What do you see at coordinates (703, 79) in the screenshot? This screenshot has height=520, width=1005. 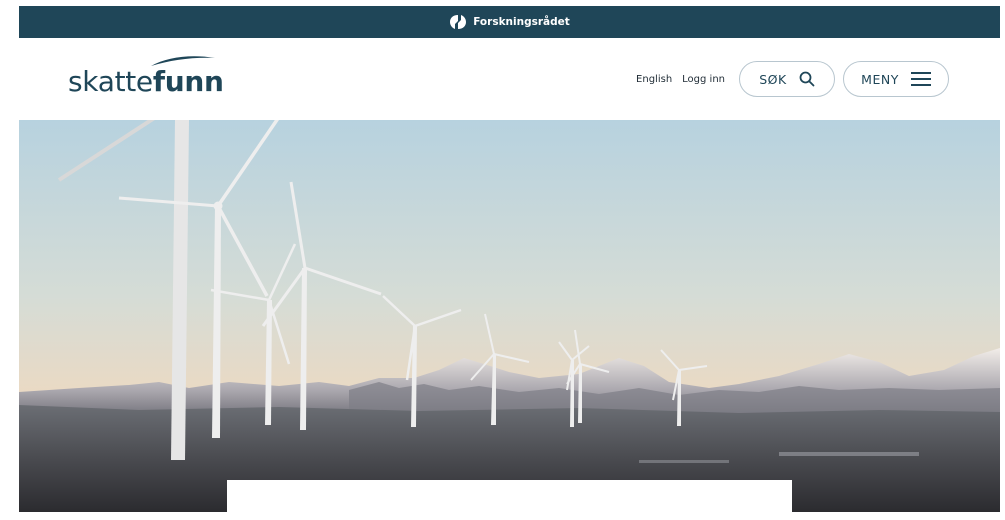 I see `login-link: Logg inn` at bounding box center [703, 79].